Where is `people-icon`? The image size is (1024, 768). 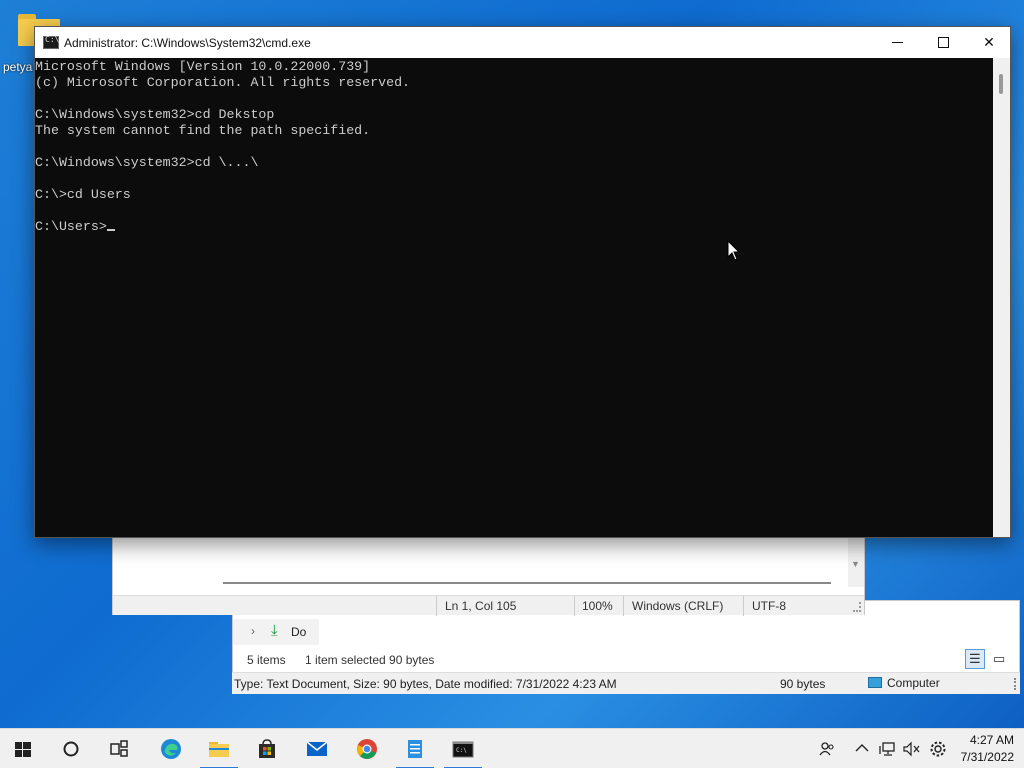
people-icon is located at coordinates (826, 749).